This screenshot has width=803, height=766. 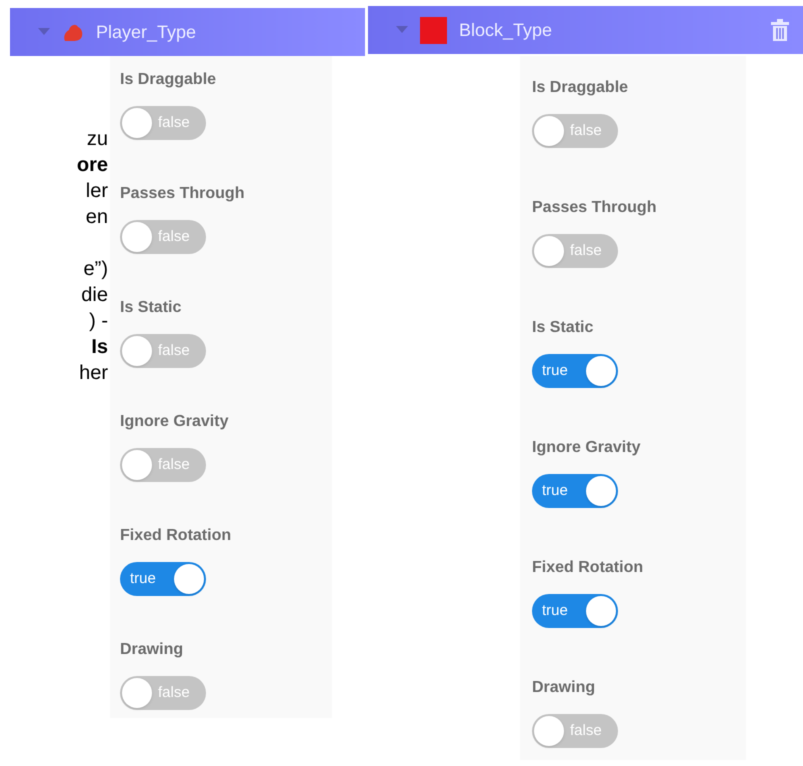 I want to click on type-title: Player_Type, so click(x=146, y=32).